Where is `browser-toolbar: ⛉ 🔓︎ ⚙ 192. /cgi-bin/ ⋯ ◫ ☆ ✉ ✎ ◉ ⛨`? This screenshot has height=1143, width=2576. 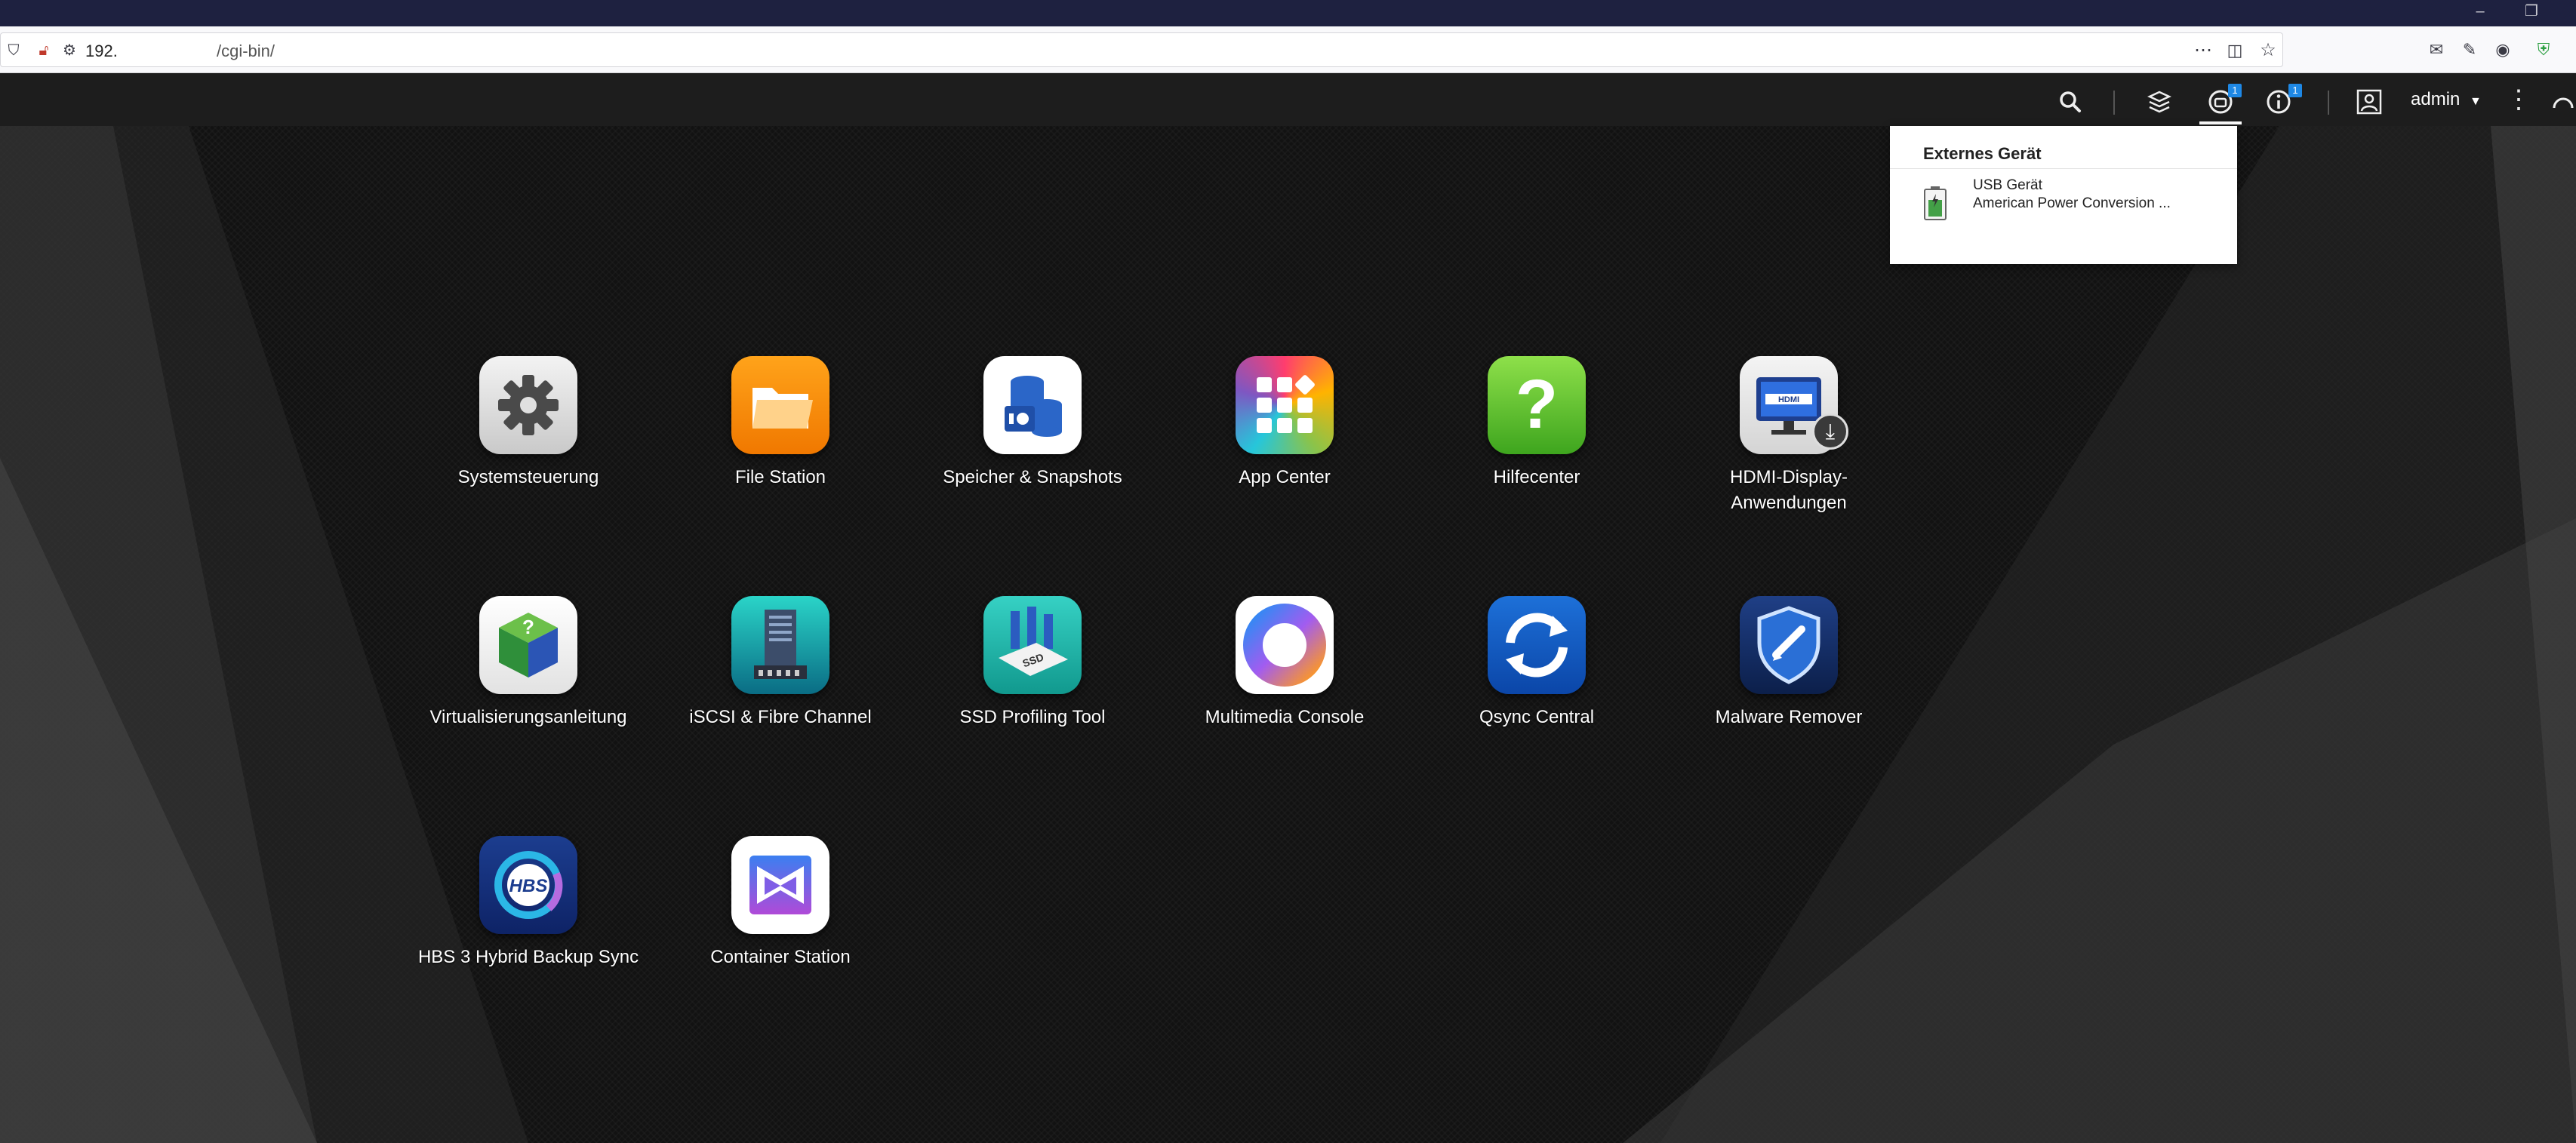 browser-toolbar: ⛉ 🔓︎ ⚙ 192. /cgi-bin/ ⋯ ◫ ☆ ✉ ✎ ◉ ⛨ is located at coordinates (1288, 49).